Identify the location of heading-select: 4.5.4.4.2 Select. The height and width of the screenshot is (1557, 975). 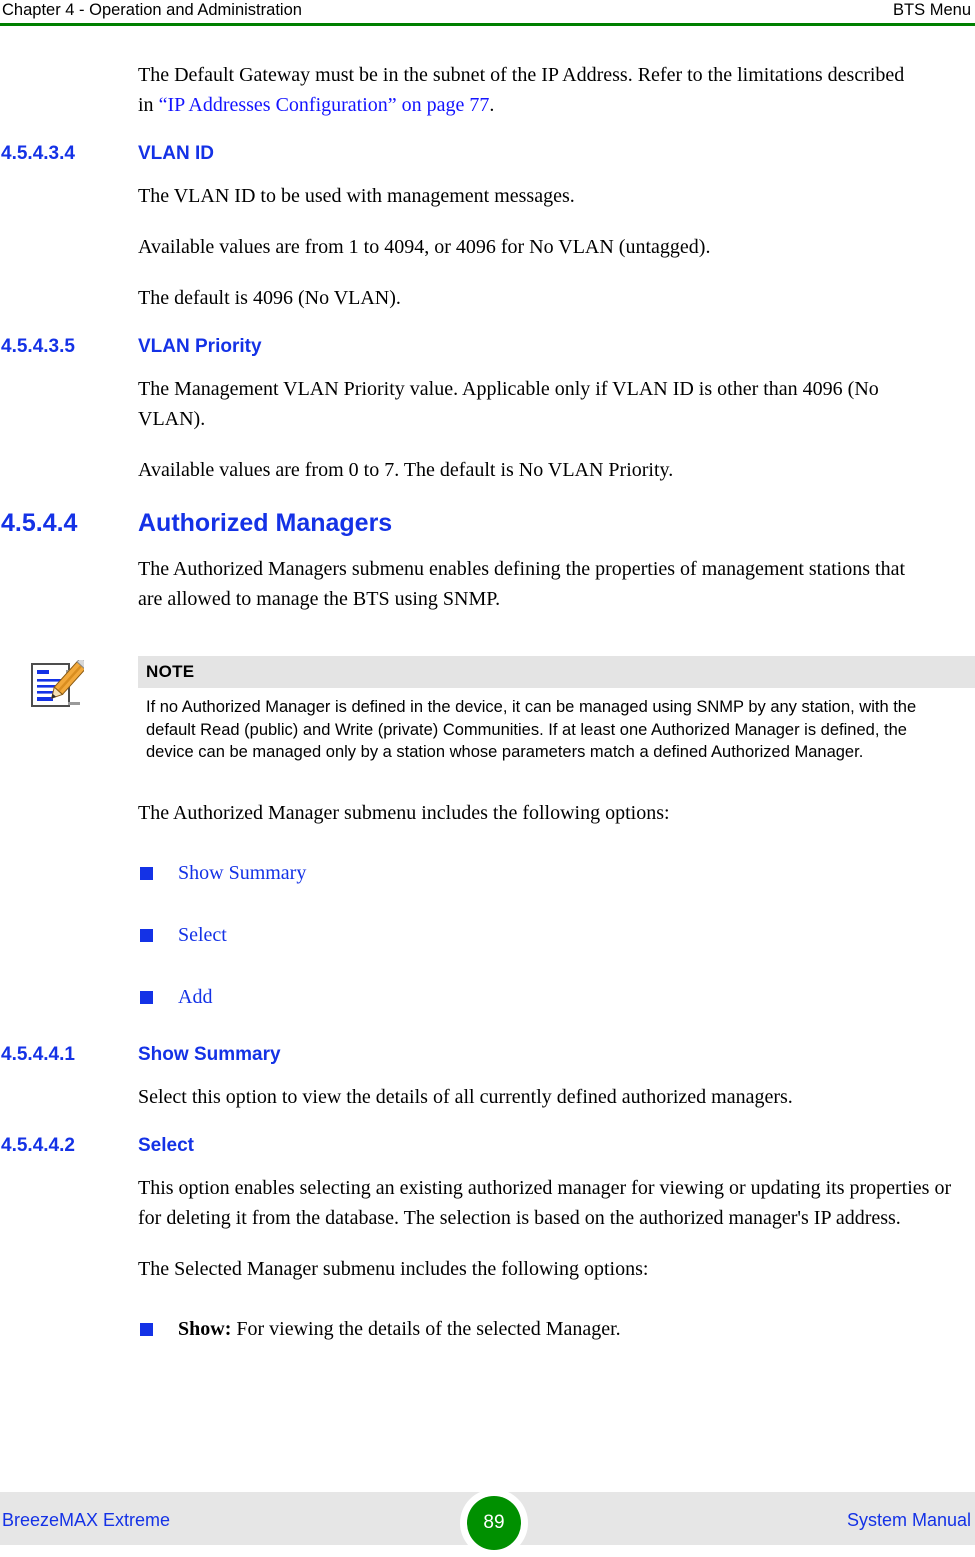
(487, 1146).